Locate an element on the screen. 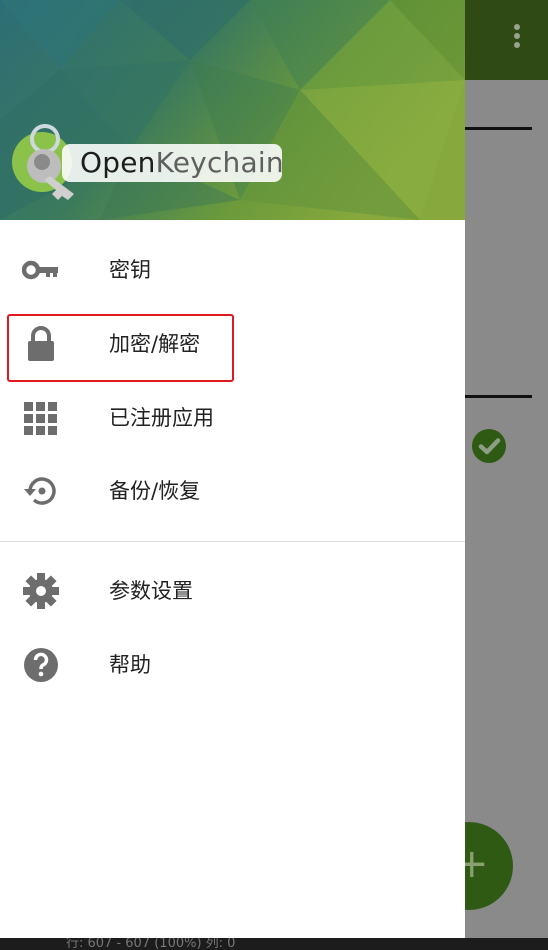 This screenshot has width=548, height=950. menu-divider is located at coordinates (232, 541).